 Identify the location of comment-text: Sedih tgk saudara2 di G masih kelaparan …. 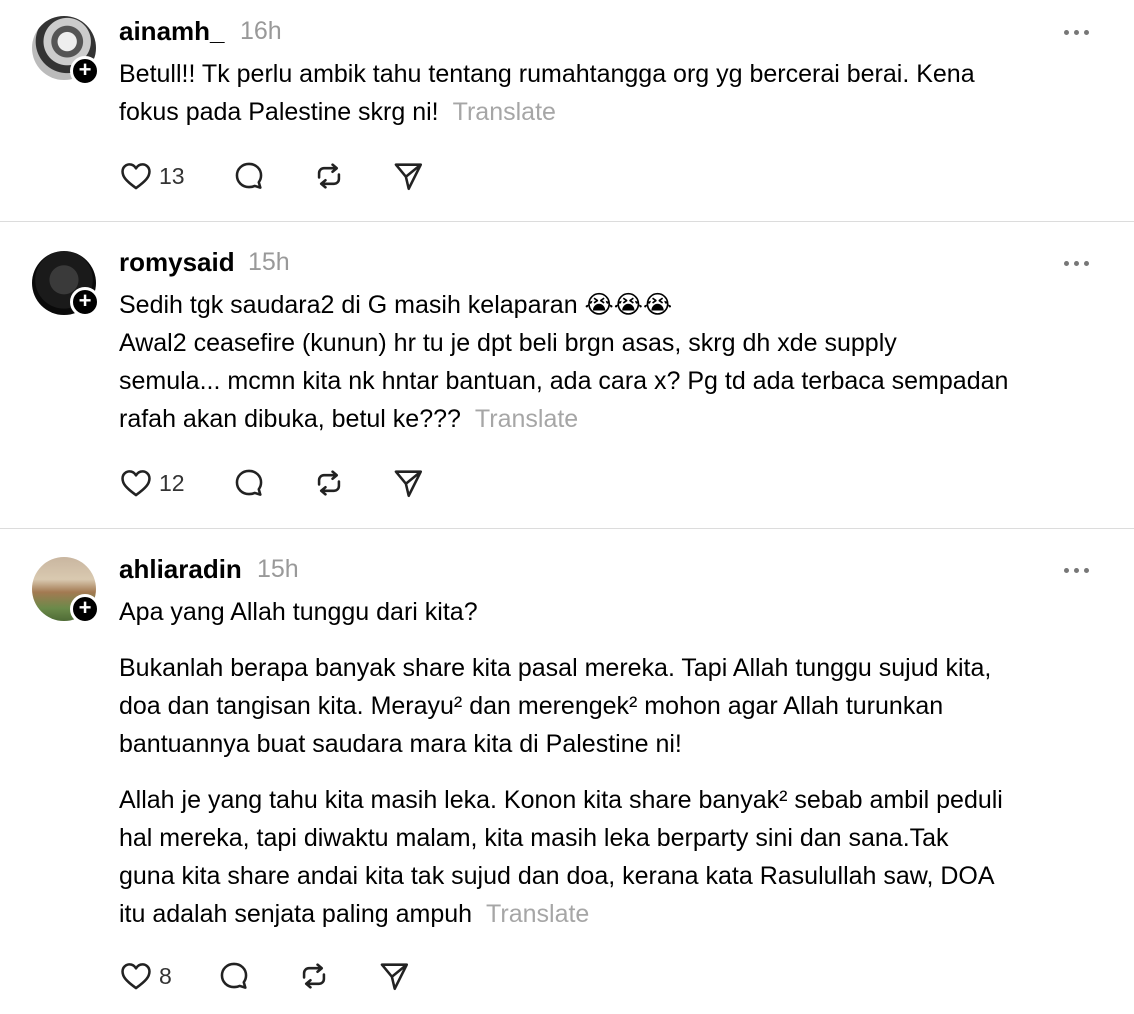
(614, 362).